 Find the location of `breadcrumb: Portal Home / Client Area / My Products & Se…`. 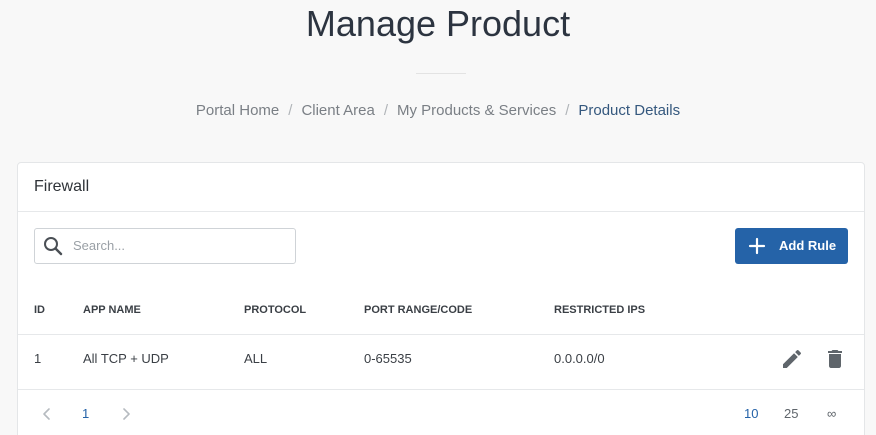

breadcrumb: Portal Home / Client Area / My Products & Se… is located at coordinates (438, 111).